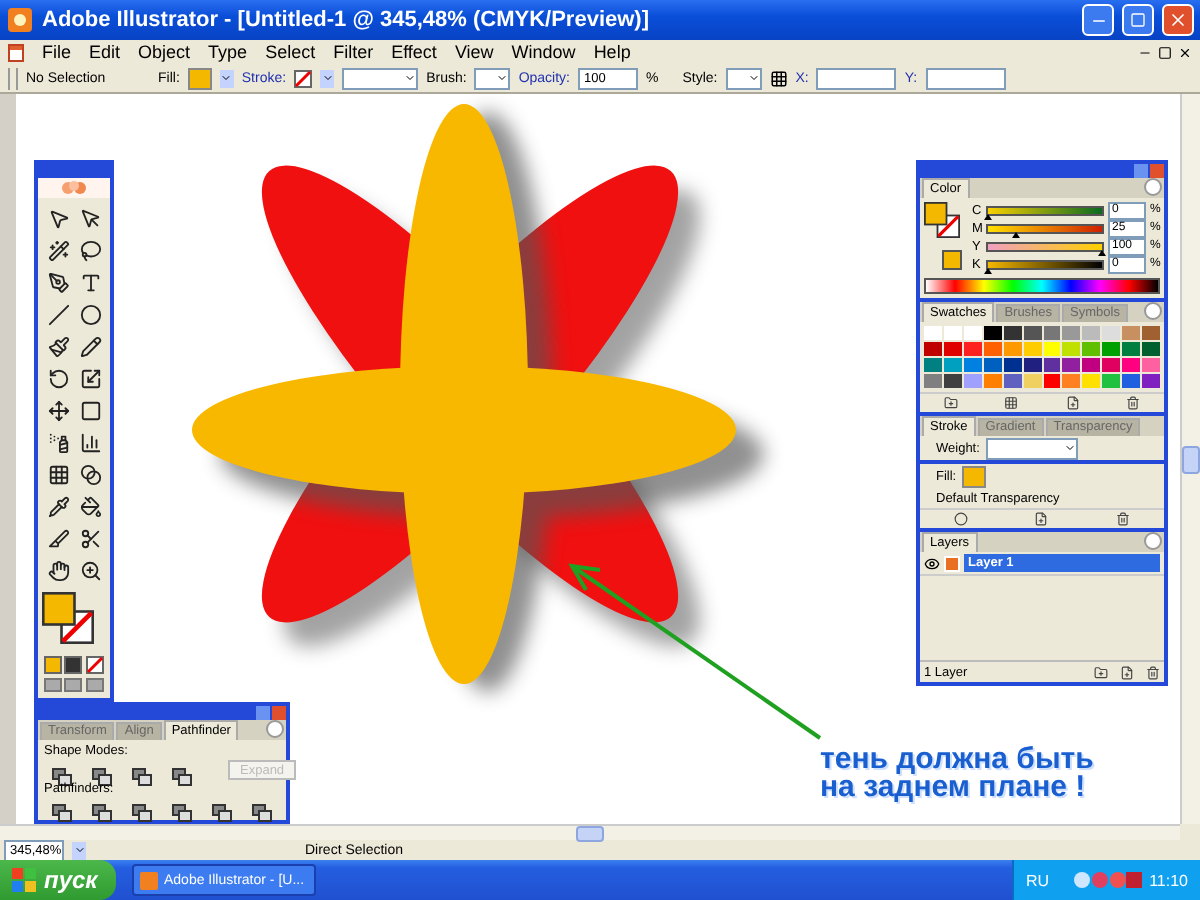  What do you see at coordinates (543, 52) in the screenshot?
I see `menu-item: Window` at bounding box center [543, 52].